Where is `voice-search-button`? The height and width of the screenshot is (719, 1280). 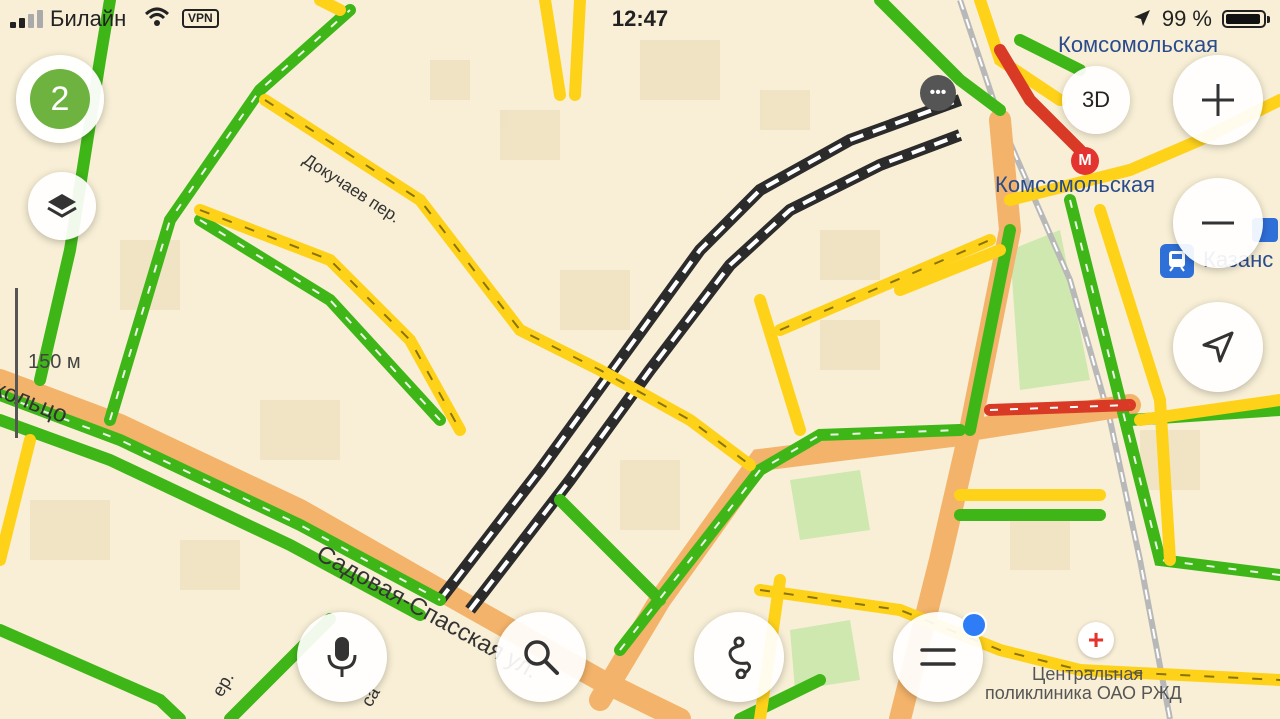
voice-search-button is located at coordinates (342, 657).